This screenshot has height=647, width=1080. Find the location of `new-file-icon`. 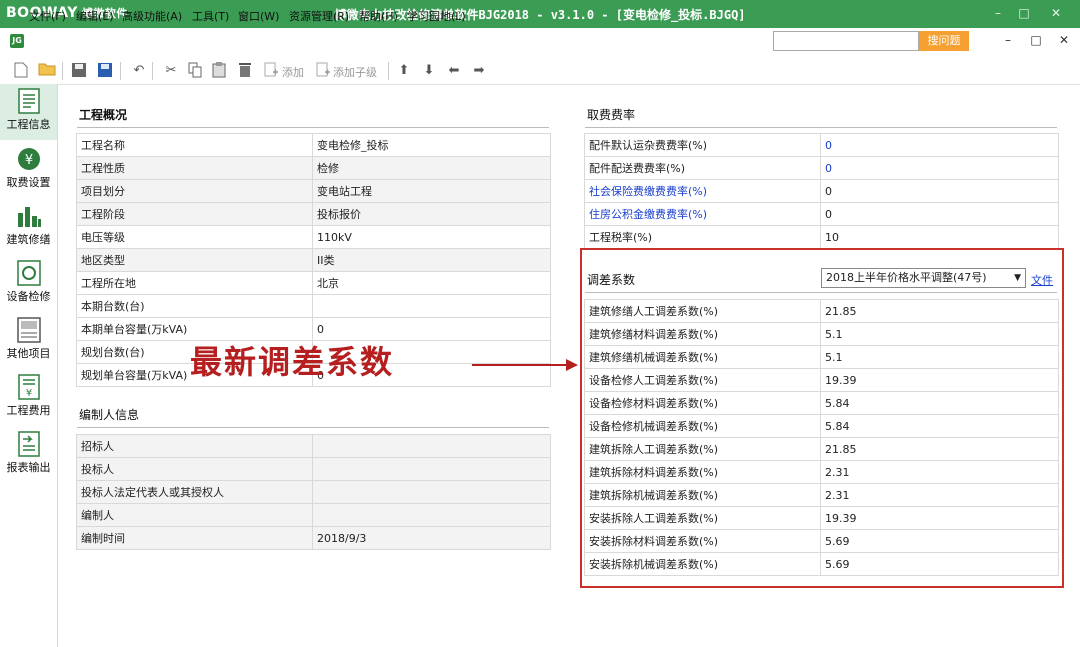

new-file-icon is located at coordinates (21, 71).